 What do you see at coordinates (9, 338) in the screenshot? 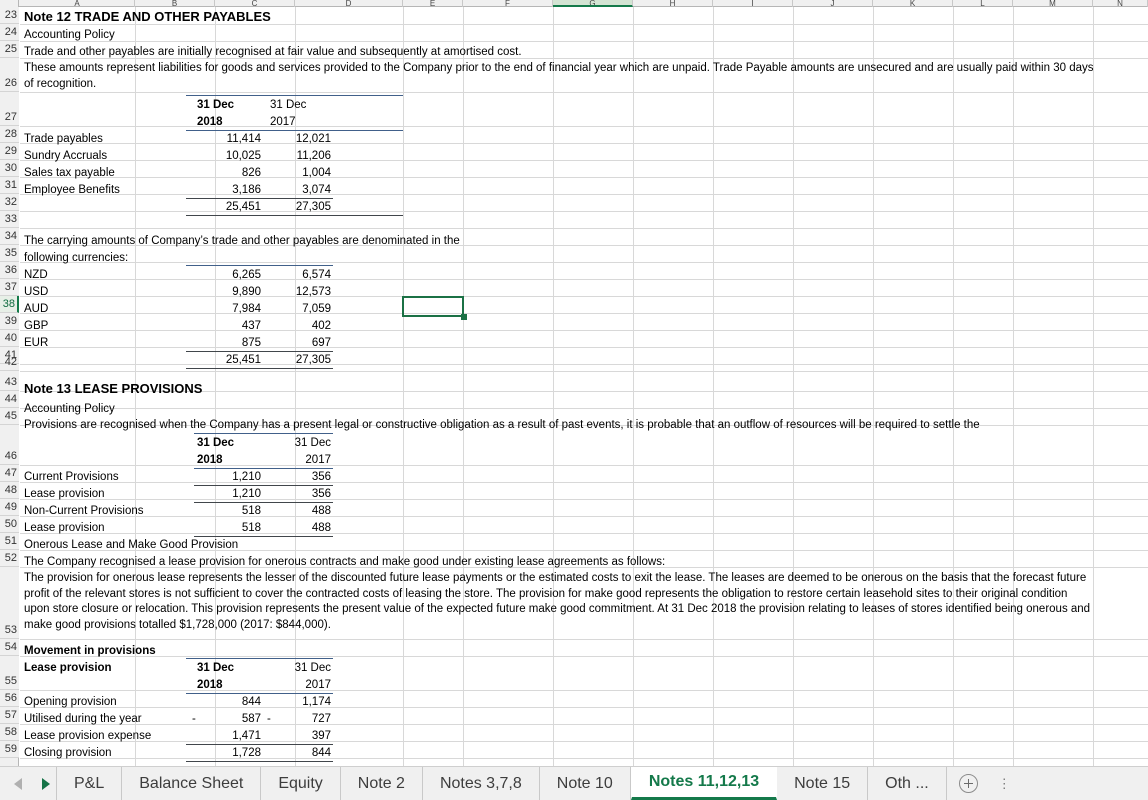
I see `row-header-40: 40` at bounding box center [9, 338].